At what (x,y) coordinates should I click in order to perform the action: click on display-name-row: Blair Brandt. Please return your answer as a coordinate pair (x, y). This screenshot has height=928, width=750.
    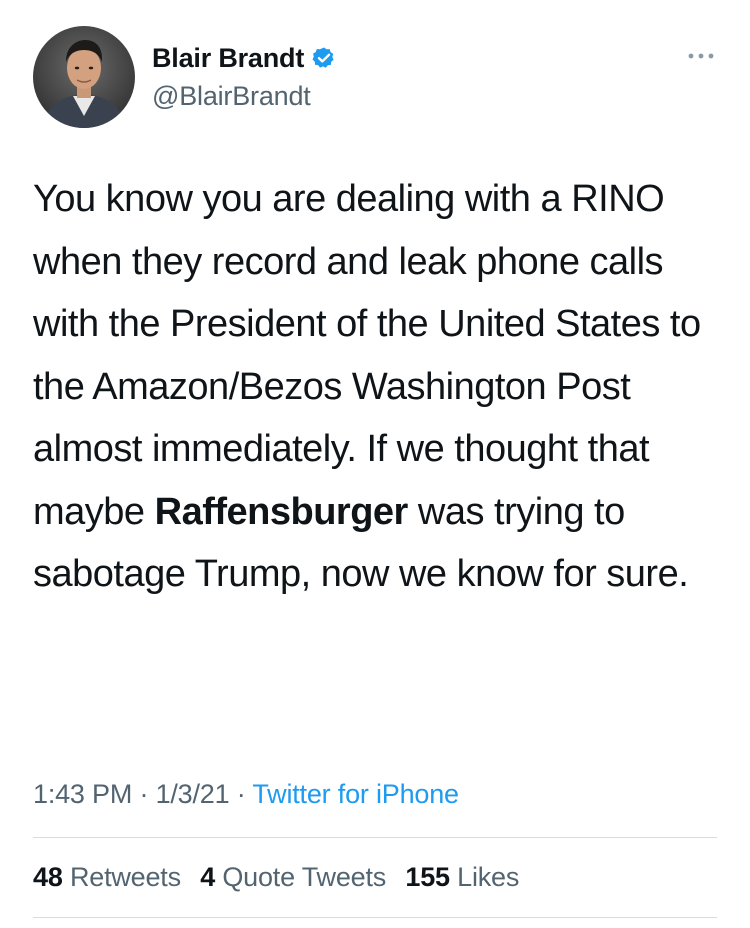
    Looking at the image, I should click on (244, 58).